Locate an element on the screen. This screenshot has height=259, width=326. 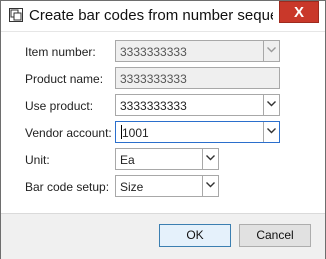
bar-code-setup-label: Bar code setup: is located at coordinates (67, 187).